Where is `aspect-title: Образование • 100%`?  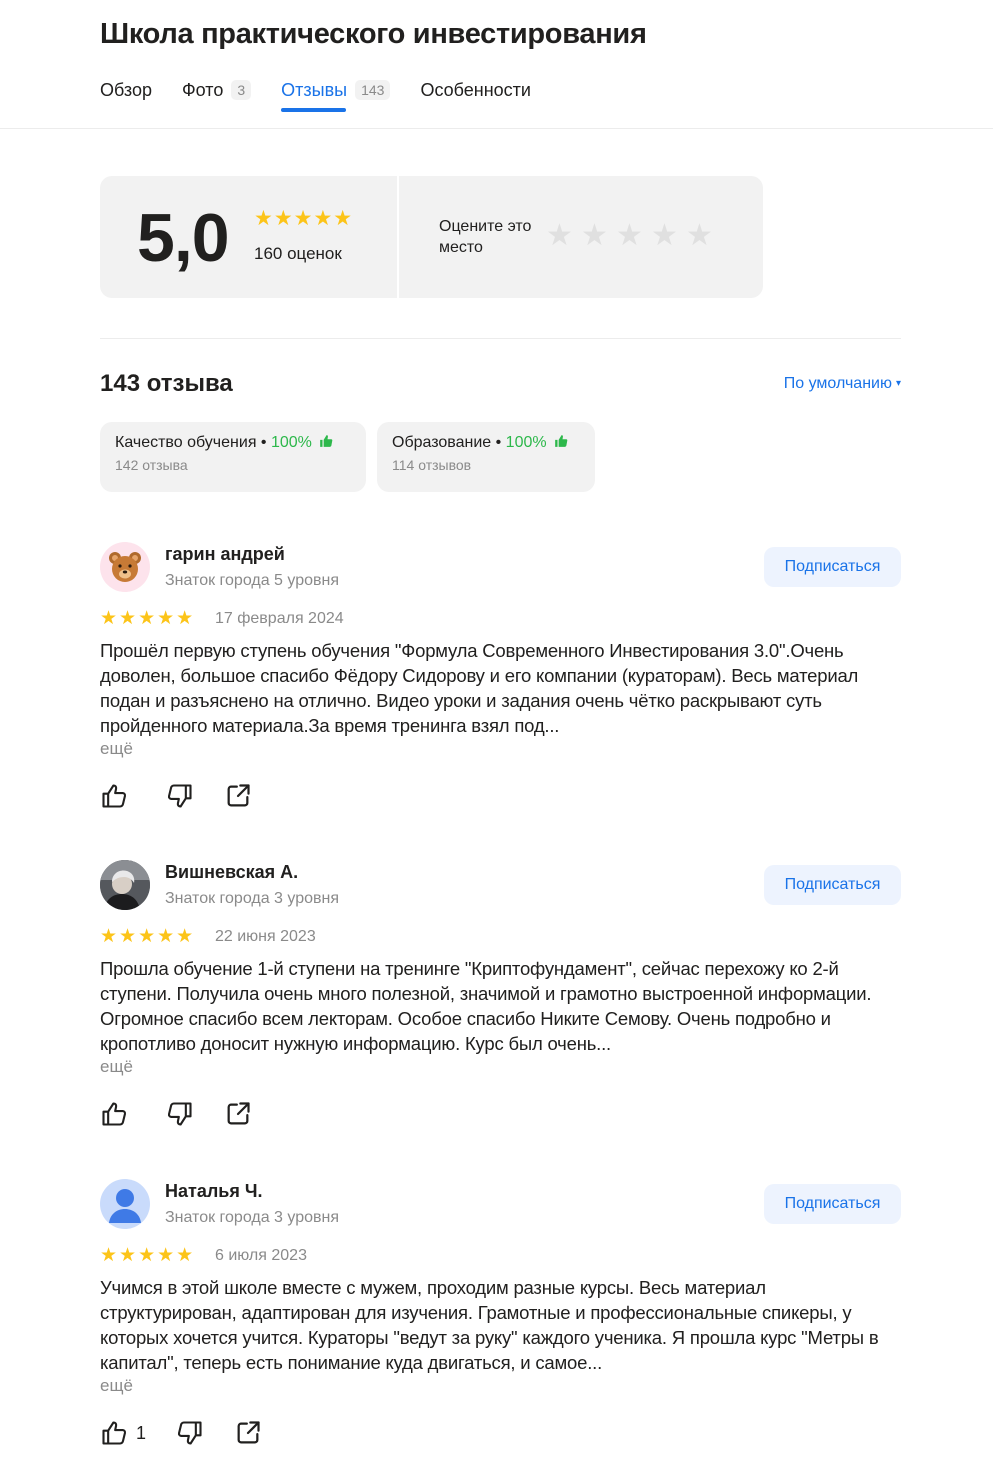
aspect-title: Образование • 100% is located at coordinates (486, 443).